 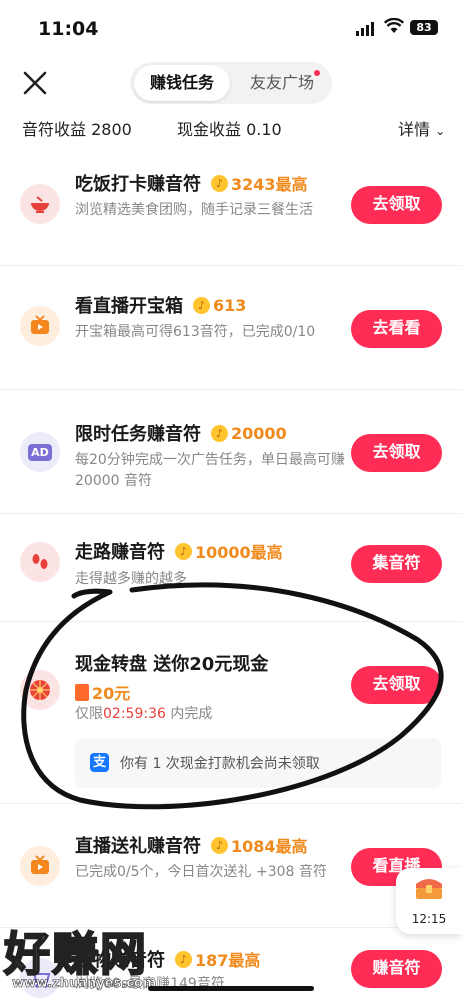 I want to click on task-description: 每20分钟完成一次广告任务，单日最高可赚 20000 音符, so click(x=210, y=470).